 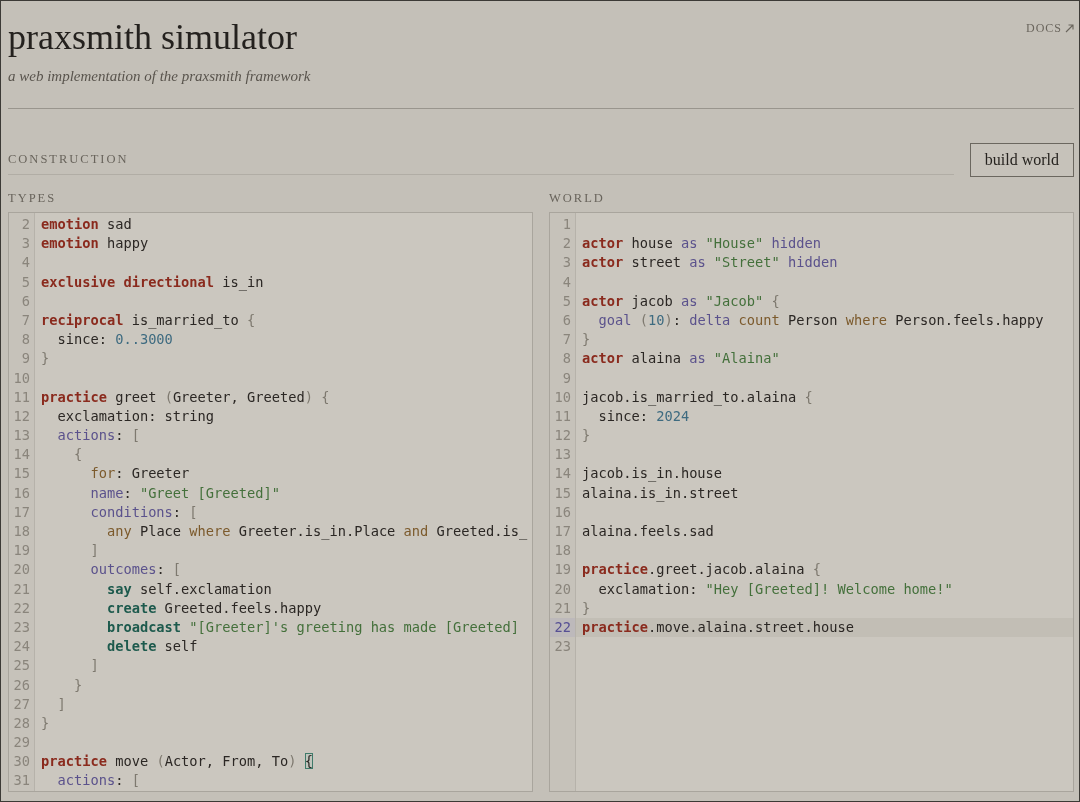 What do you see at coordinates (22, 762) in the screenshot?
I see `line-number: 30` at bounding box center [22, 762].